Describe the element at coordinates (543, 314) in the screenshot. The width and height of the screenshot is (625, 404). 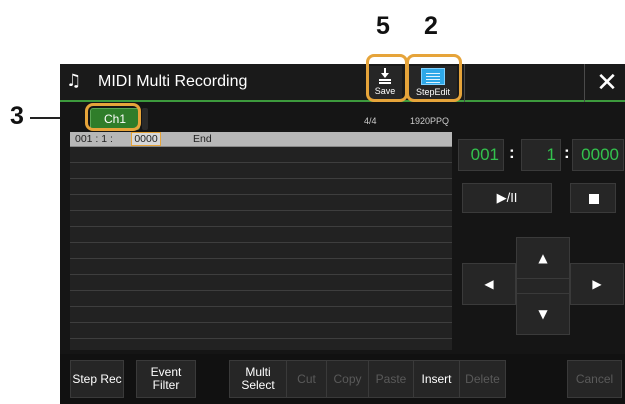
I see `cursor-down-button: ▼` at that location.